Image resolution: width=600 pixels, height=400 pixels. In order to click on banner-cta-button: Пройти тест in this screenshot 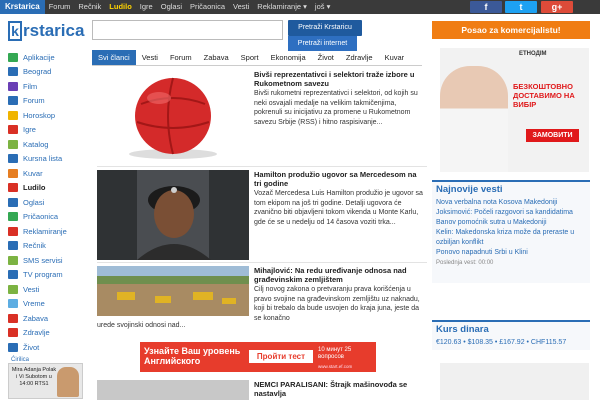, I will do `click(281, 356)`.